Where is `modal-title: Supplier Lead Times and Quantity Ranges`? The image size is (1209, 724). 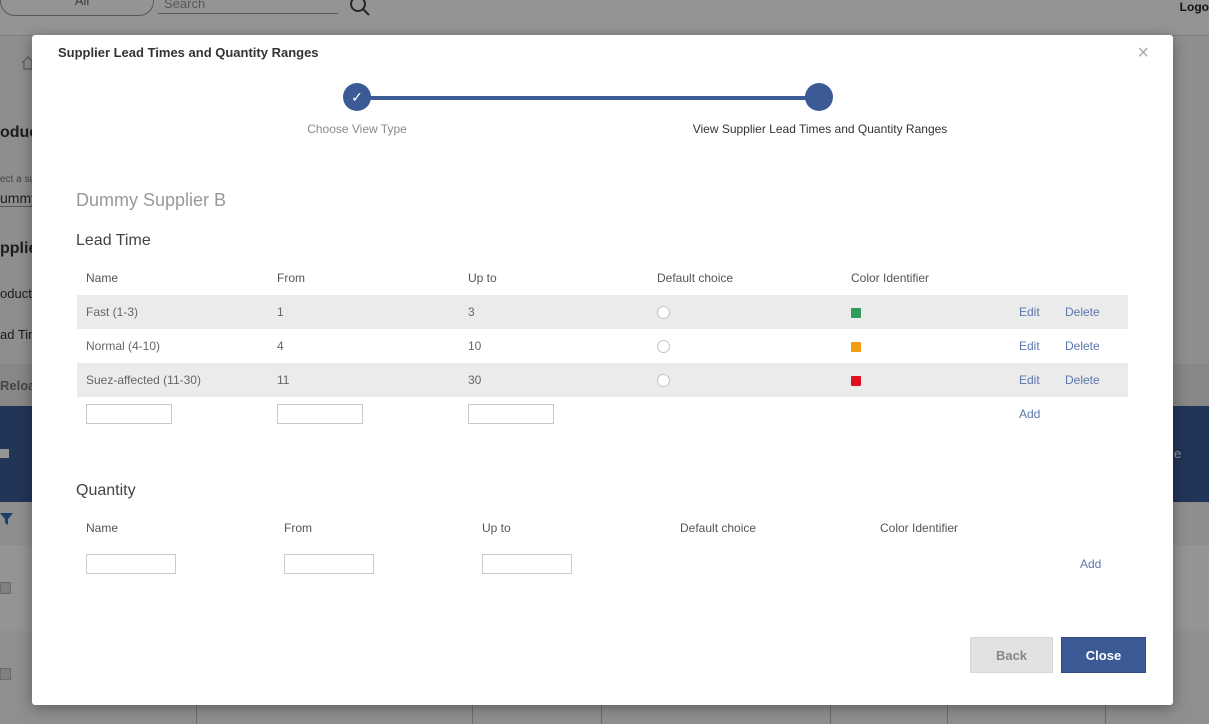 modal-title: Supplier Lead Times and Quantity Ranges is located at coordinates (188, 52).